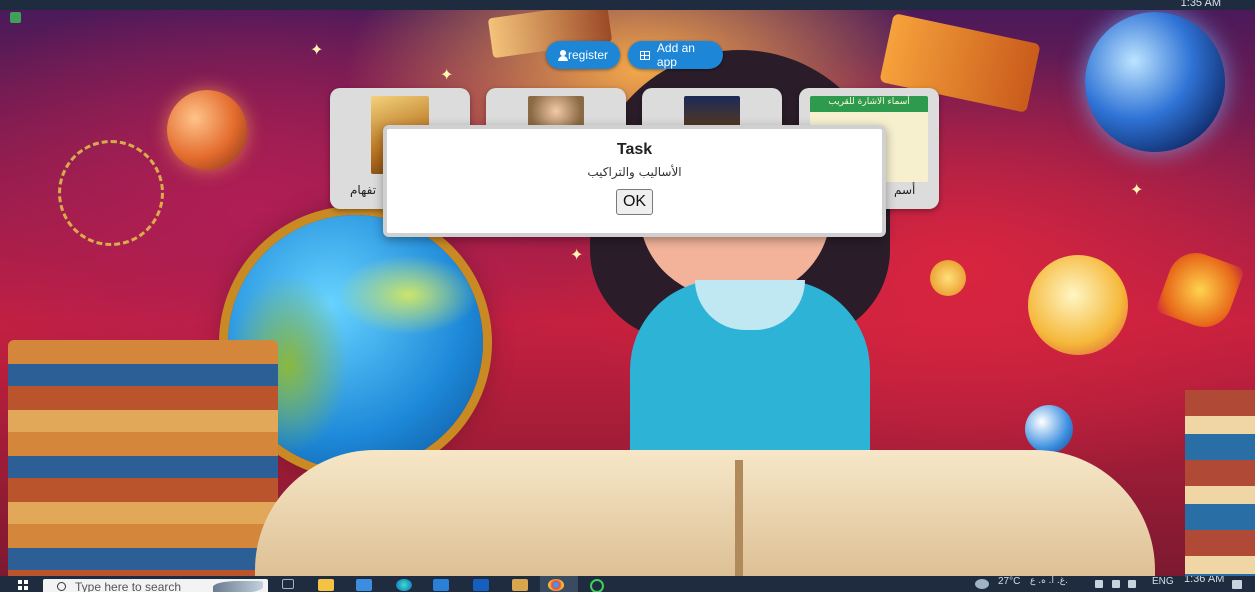  What do you see at coordinates (481, 585) in the screenshot?
I see `outlook-icon` at bounding box center [481, 585].